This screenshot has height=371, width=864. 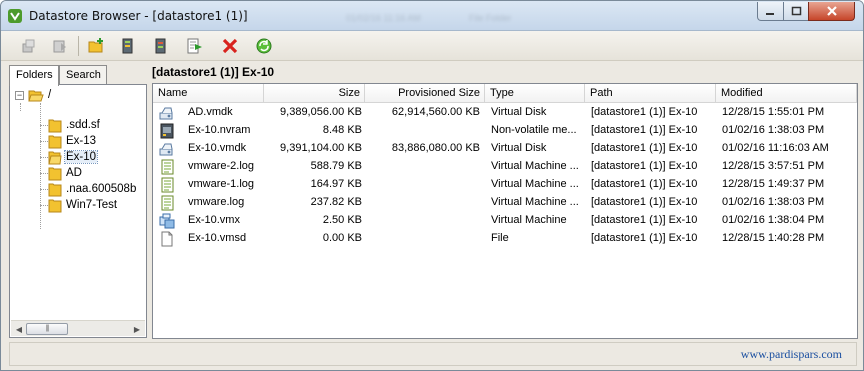 I want to click on cell-size: 9,389,056.00 KB, so click(x=321, y=112).